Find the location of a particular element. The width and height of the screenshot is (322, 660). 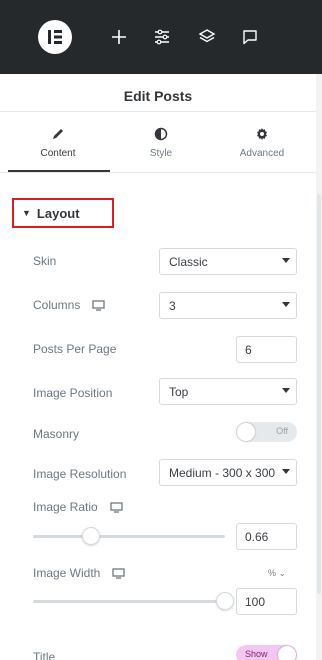

add-element-icon is located at coordinates (119, 37).